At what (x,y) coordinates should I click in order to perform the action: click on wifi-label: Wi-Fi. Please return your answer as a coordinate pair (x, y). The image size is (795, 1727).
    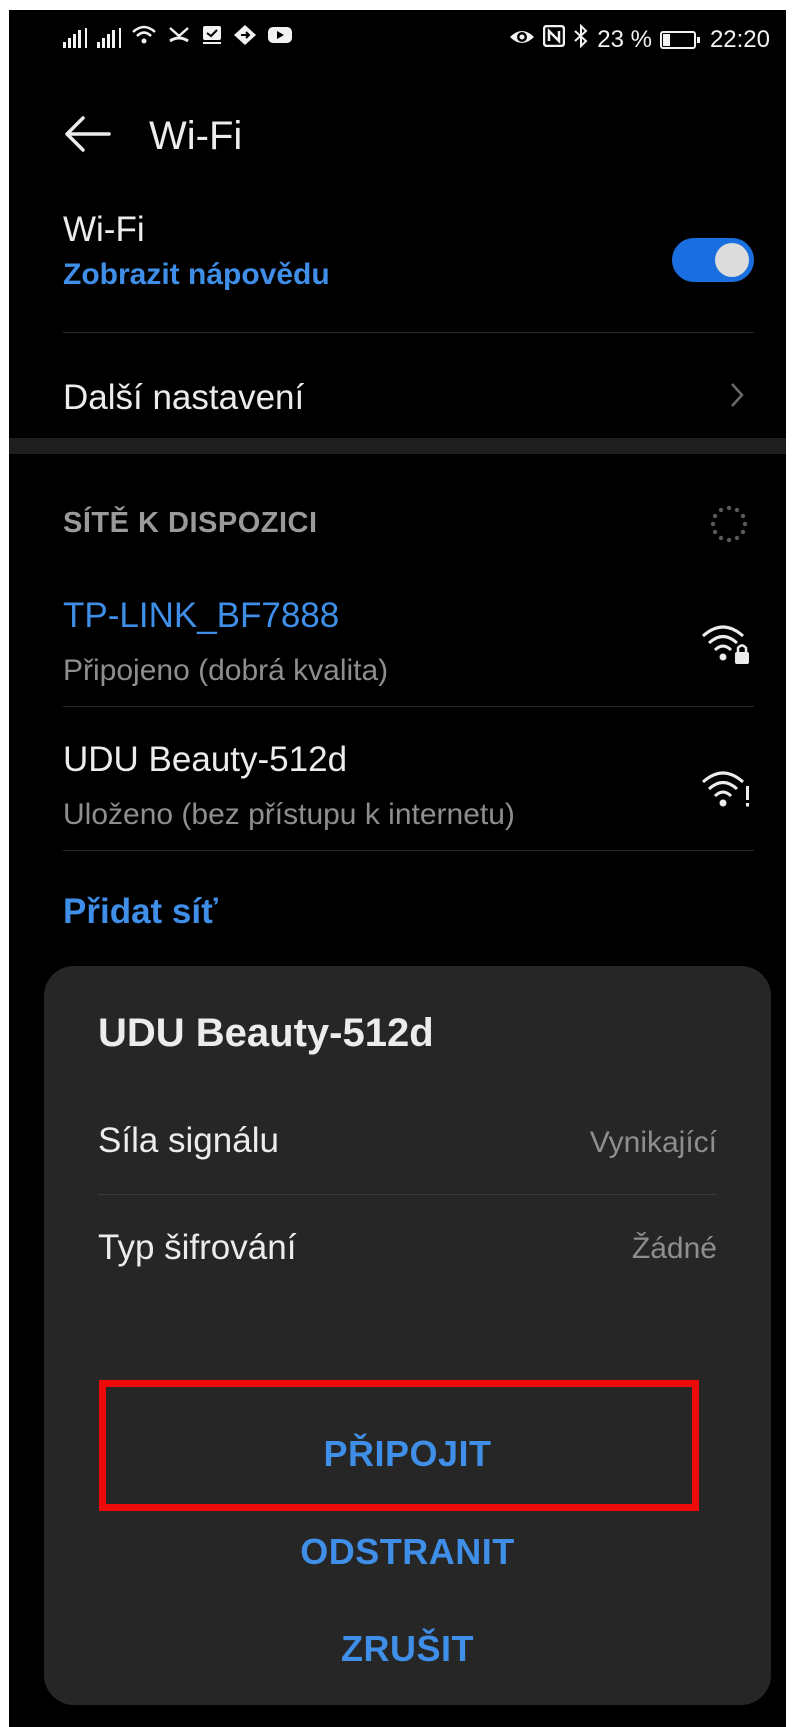
    Looking at the image, I should click on (104, 229).